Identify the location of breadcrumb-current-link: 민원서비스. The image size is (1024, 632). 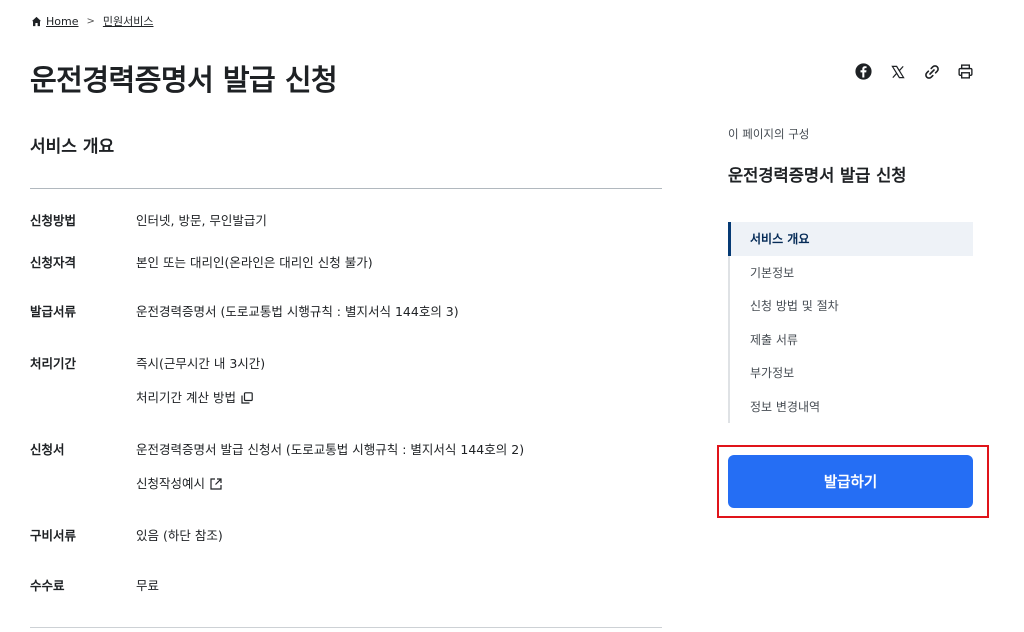
(128, 21).